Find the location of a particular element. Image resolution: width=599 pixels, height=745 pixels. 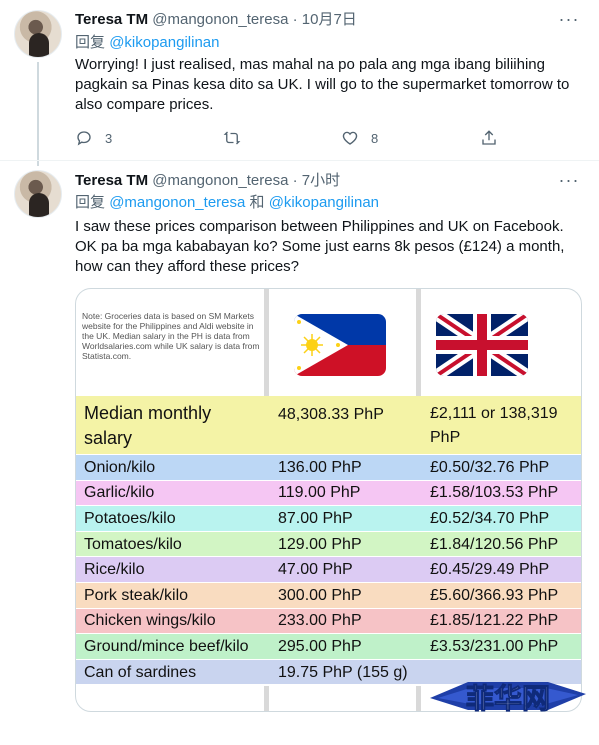

uk-flag-icon is located at coordinates (482, 345).